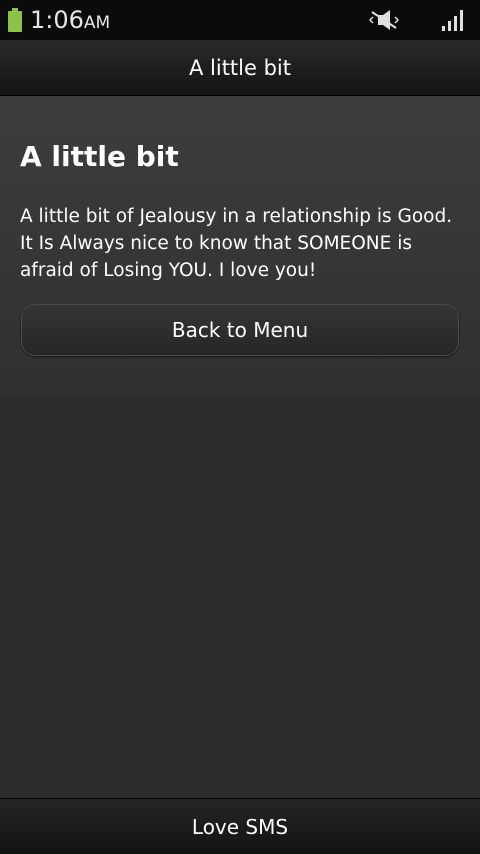 The height and width of the screenshot is (854, 480). I want to click on status-bar: 1:06AM, so click(240, 20).